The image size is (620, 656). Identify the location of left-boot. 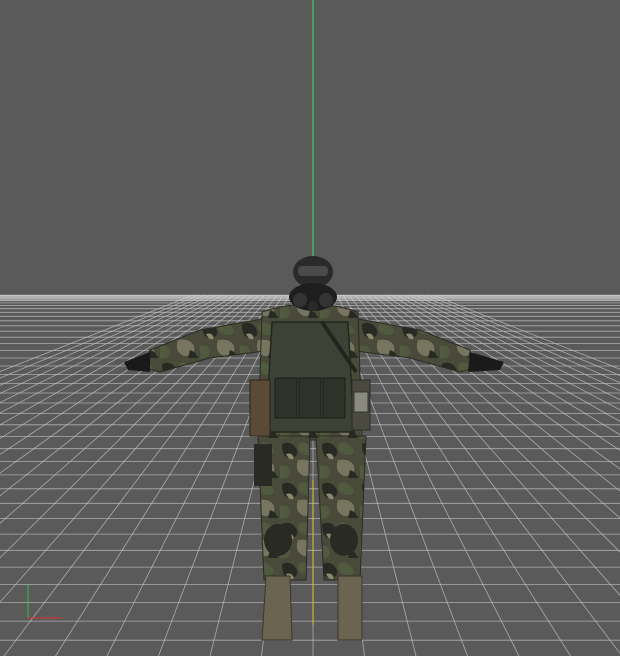
(277, 608).